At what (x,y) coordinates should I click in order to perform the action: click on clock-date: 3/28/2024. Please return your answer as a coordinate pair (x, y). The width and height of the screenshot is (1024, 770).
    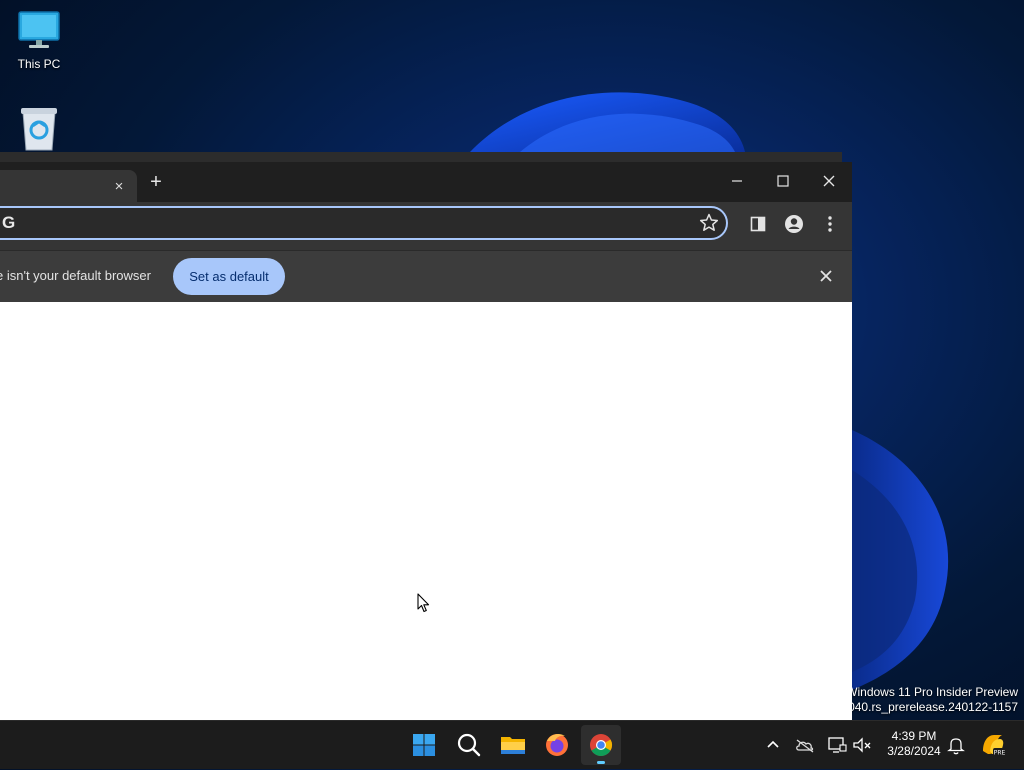
    Looking at the image, I should click on (914, 751).